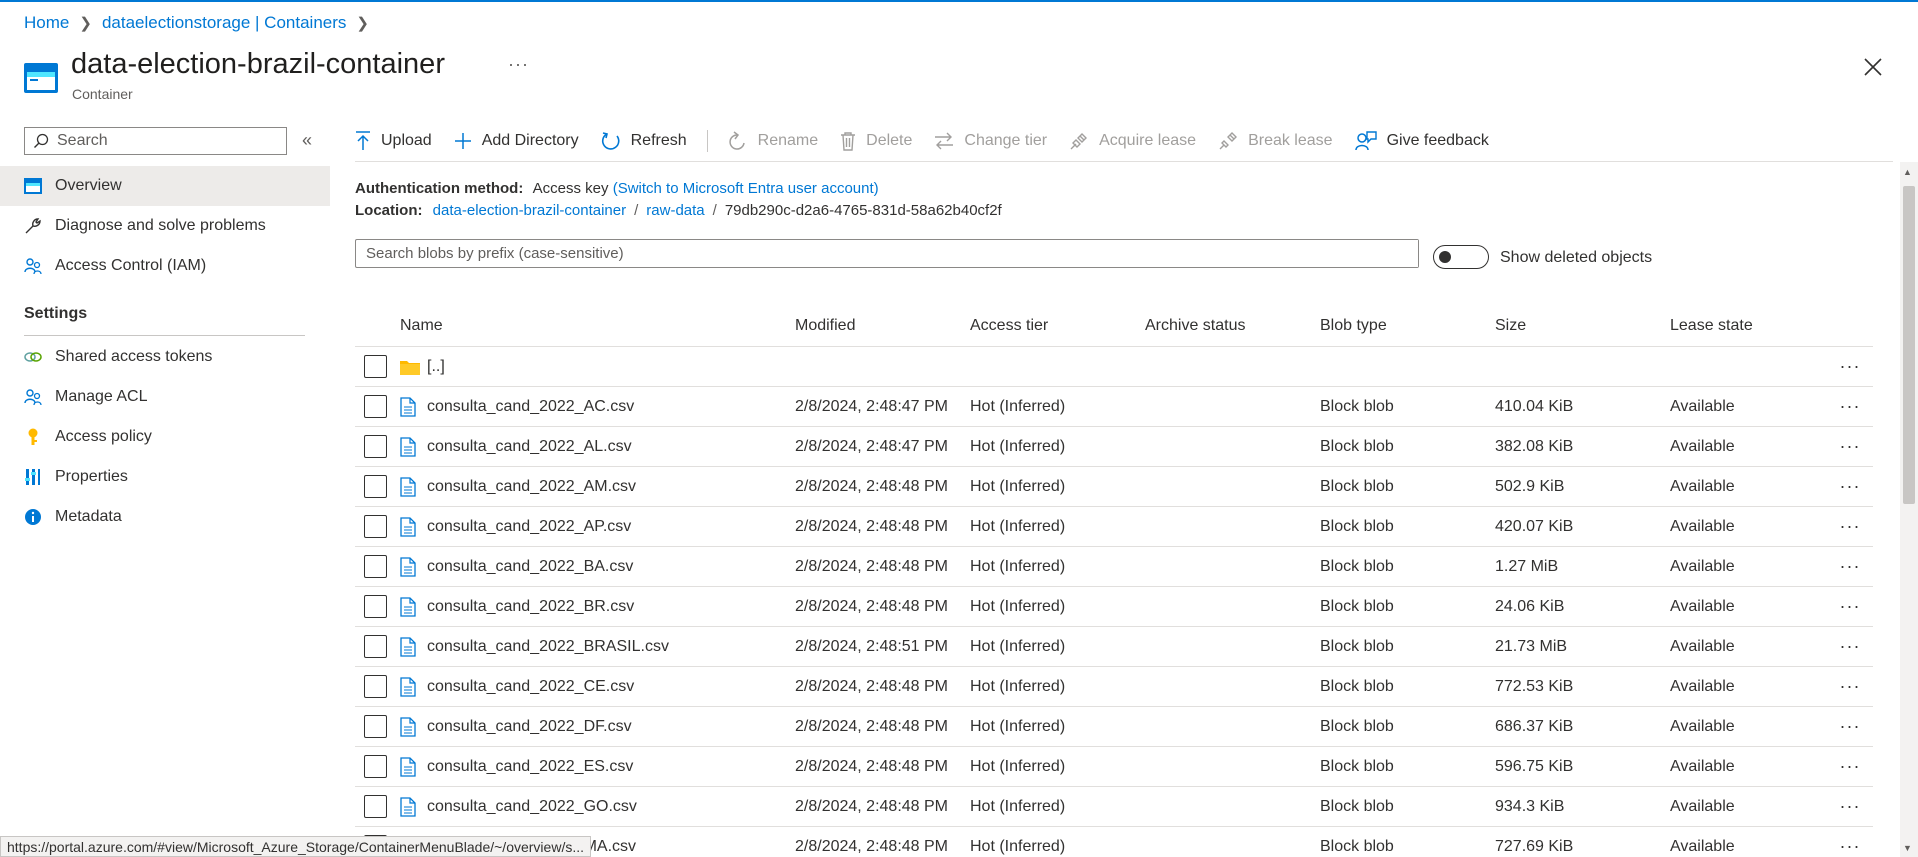  I want to click on breadcrumb-home: Home, so click(46, 23).